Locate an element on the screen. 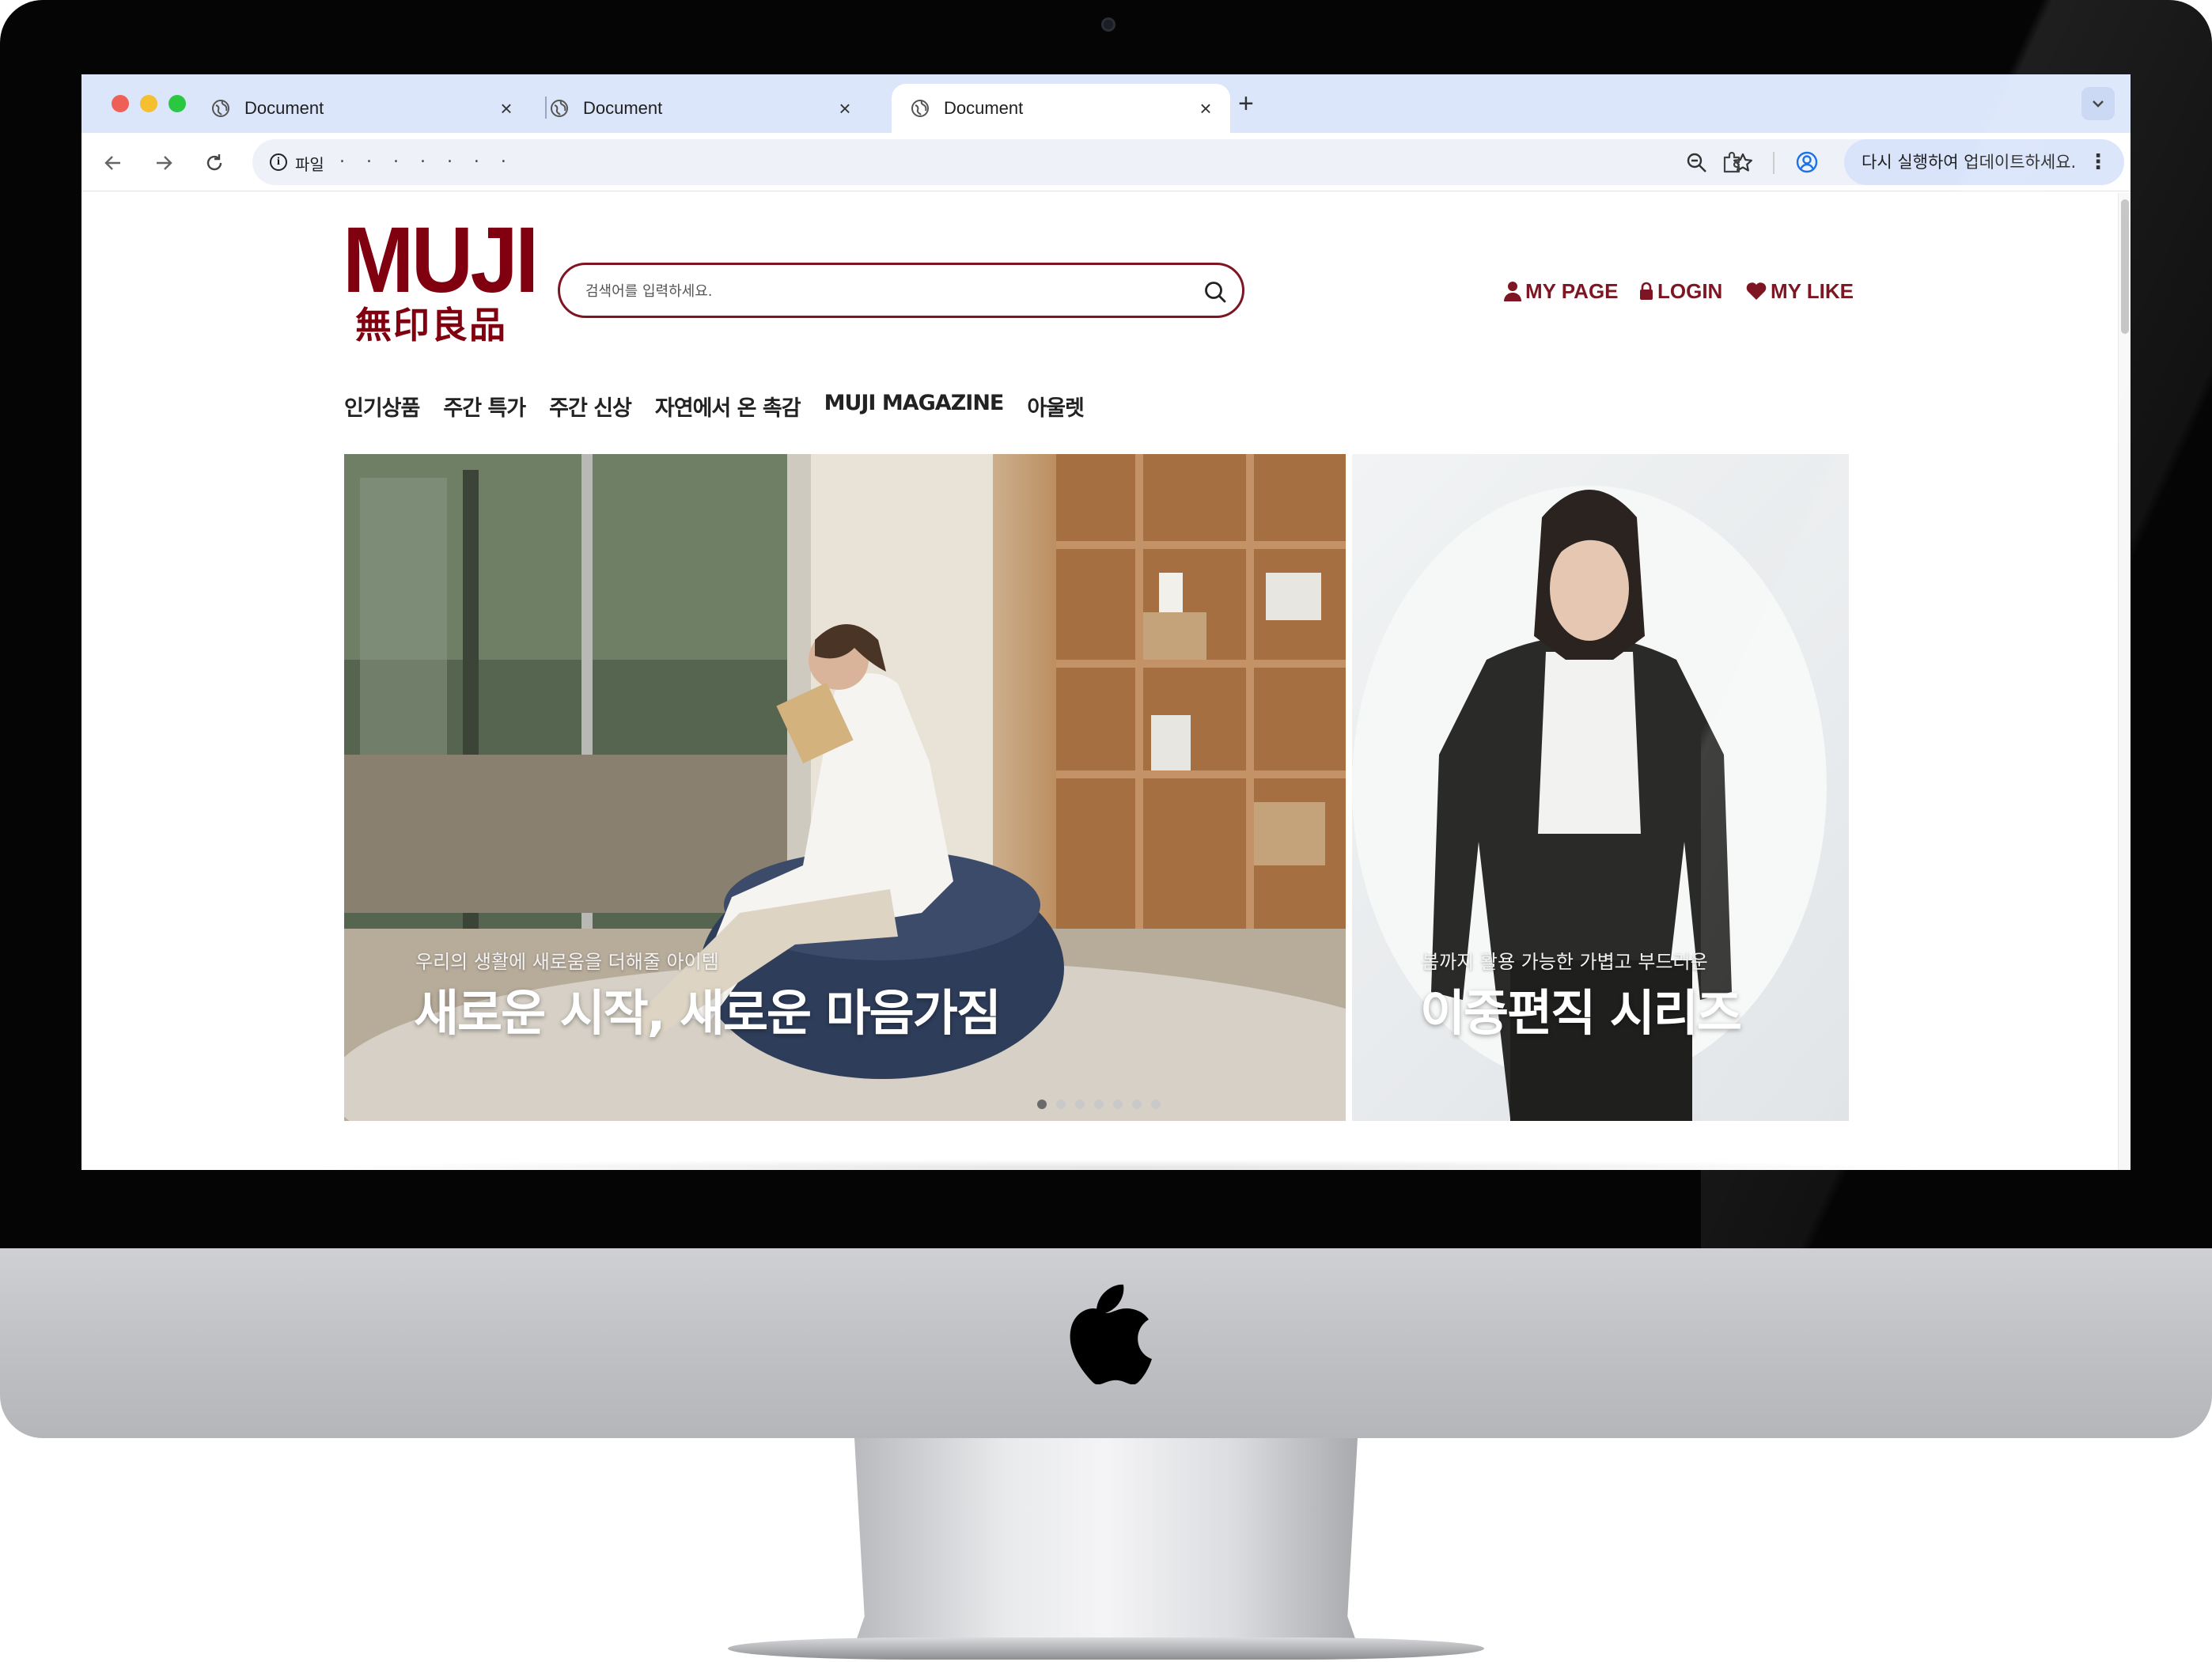  page-footer-shadow is located at coordinates (1115, 1168).